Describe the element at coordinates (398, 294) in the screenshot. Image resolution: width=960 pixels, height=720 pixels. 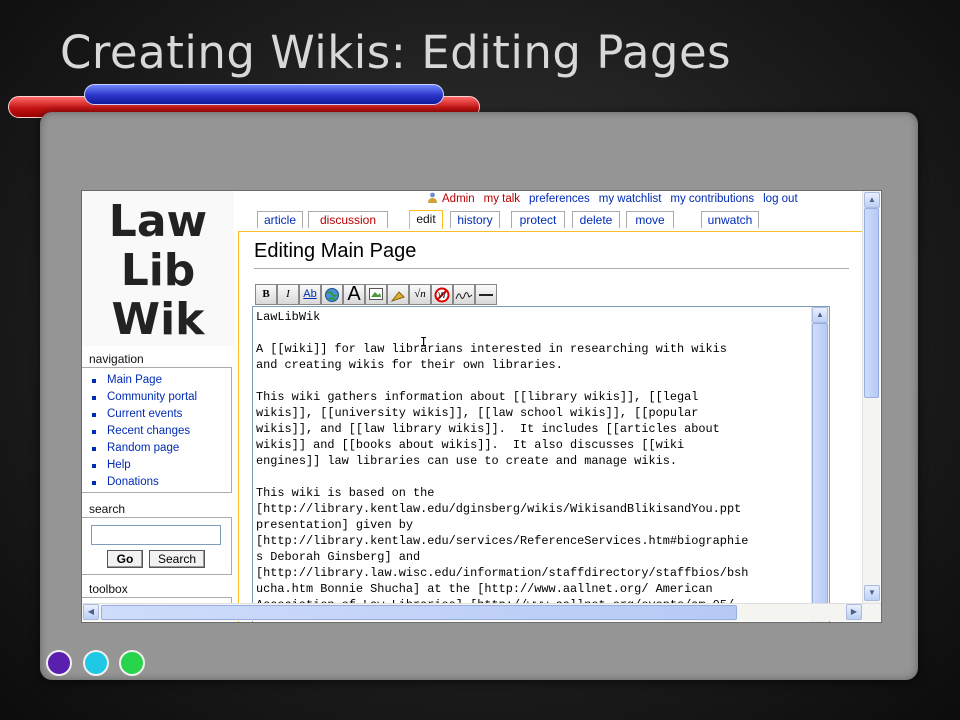
I see `media-icon` at that location.